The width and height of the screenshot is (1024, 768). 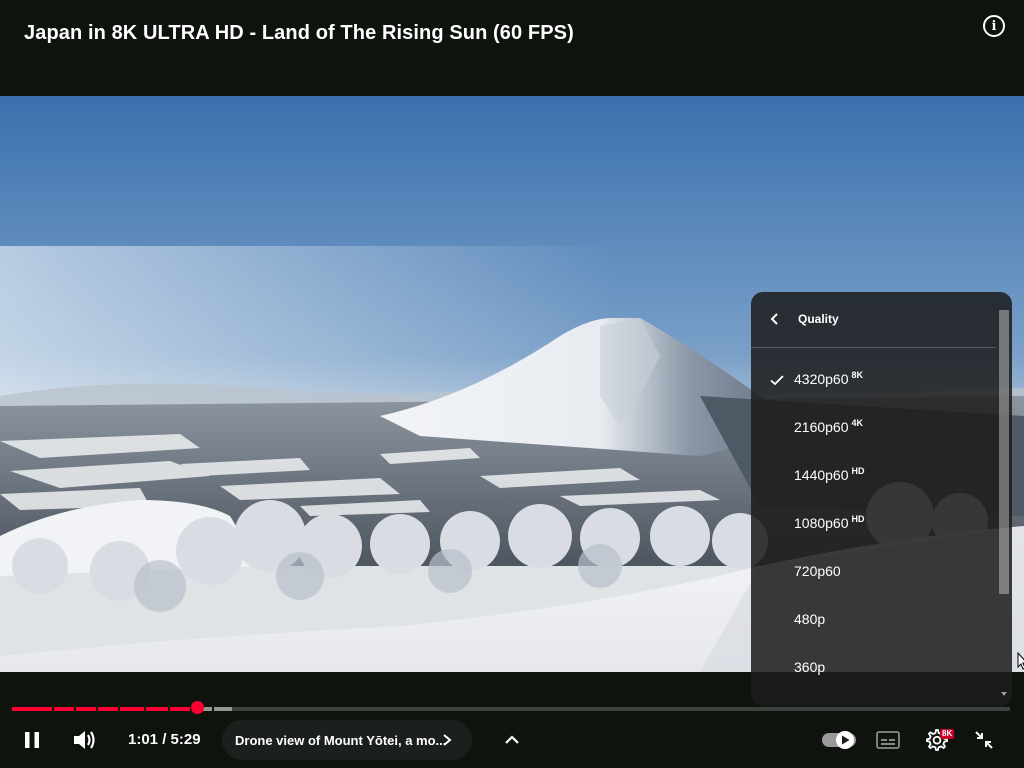 I want to click on quality-option-1080p60: 1080p60 HD, so click(x=873, y=524).